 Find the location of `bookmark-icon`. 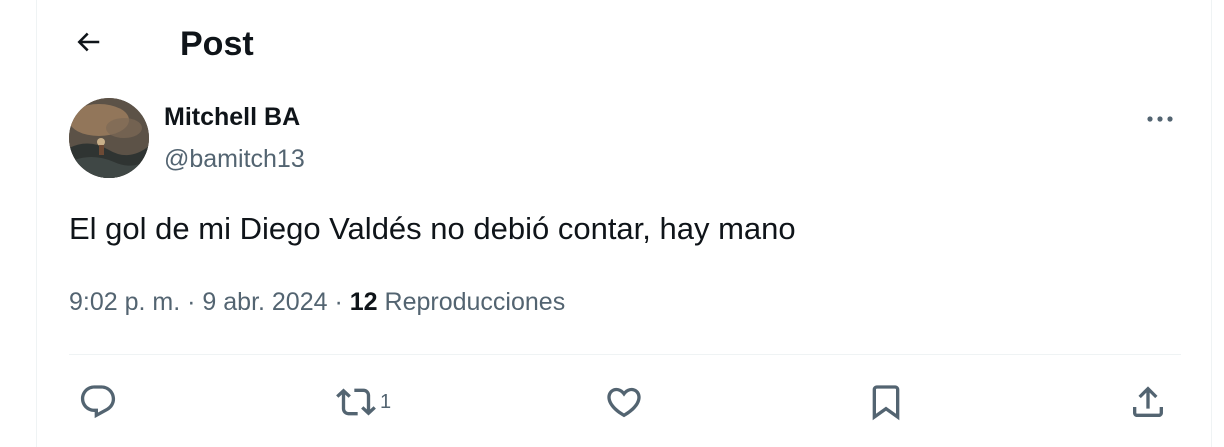

bookmark-icon is located at coordinates (886, 402).